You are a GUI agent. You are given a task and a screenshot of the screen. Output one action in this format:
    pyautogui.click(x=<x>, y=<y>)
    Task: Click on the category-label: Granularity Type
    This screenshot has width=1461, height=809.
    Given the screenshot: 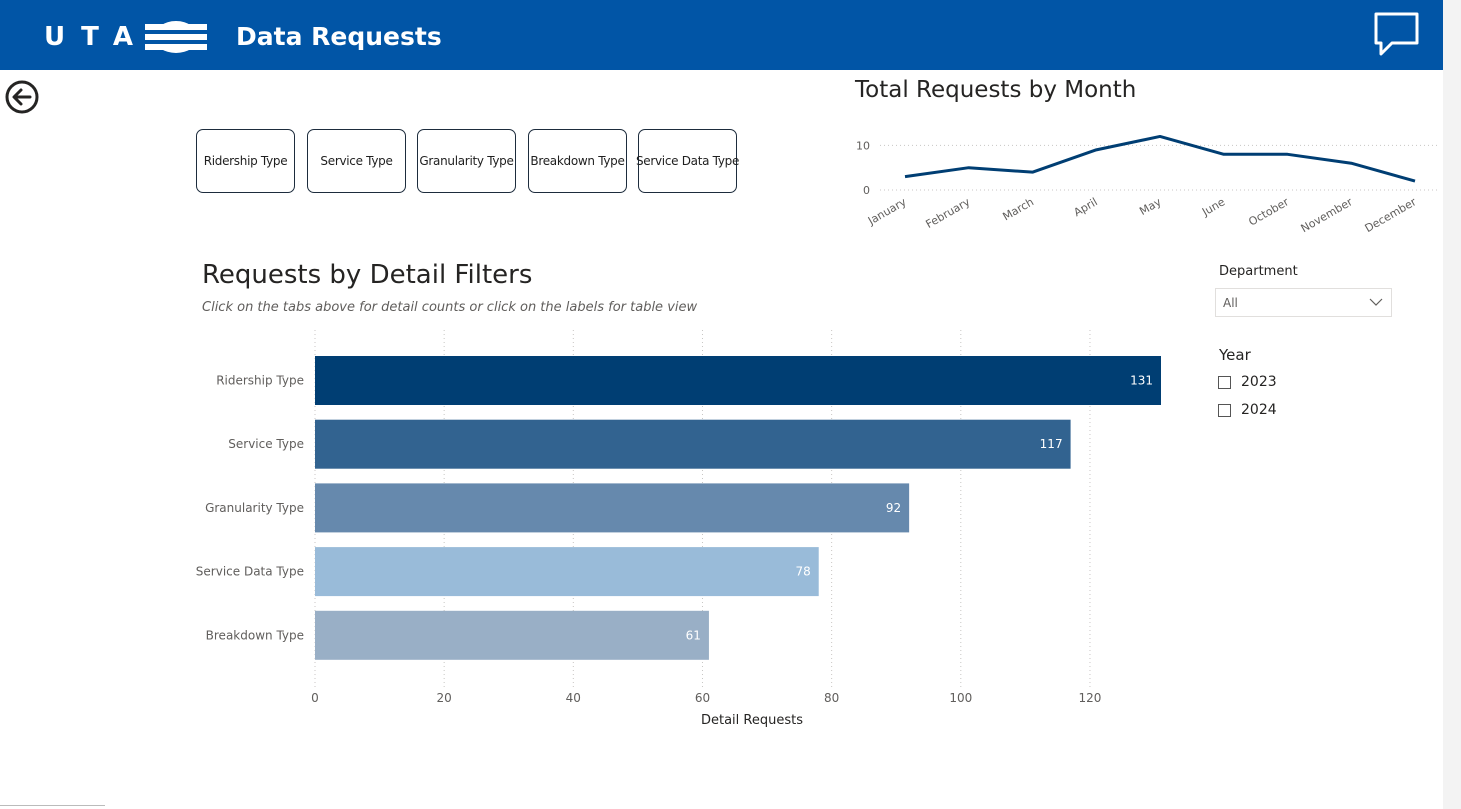 What is the action you would take?
    pyautogui.click(x=254, y=508)
    